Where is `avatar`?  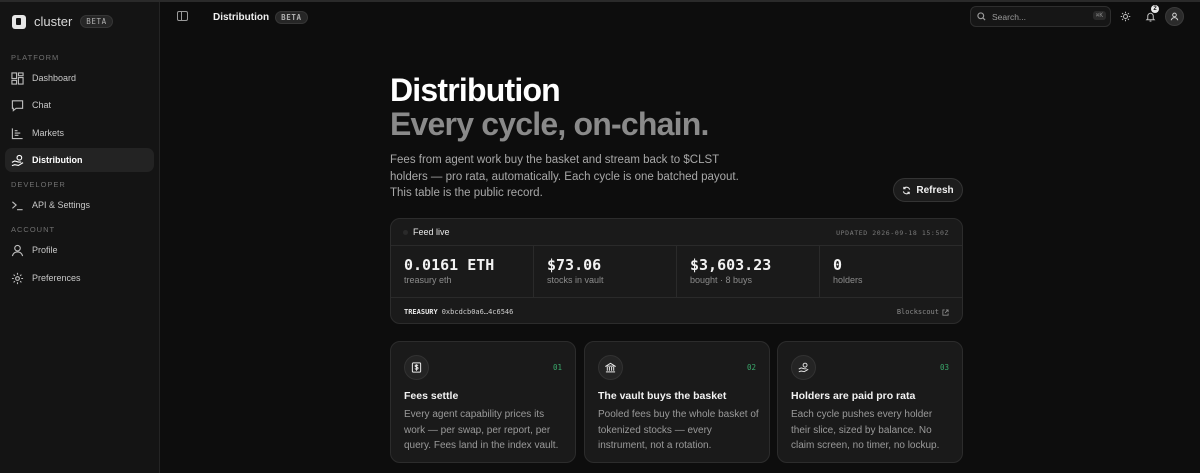 avatar is located at coordinates (1174, 16).